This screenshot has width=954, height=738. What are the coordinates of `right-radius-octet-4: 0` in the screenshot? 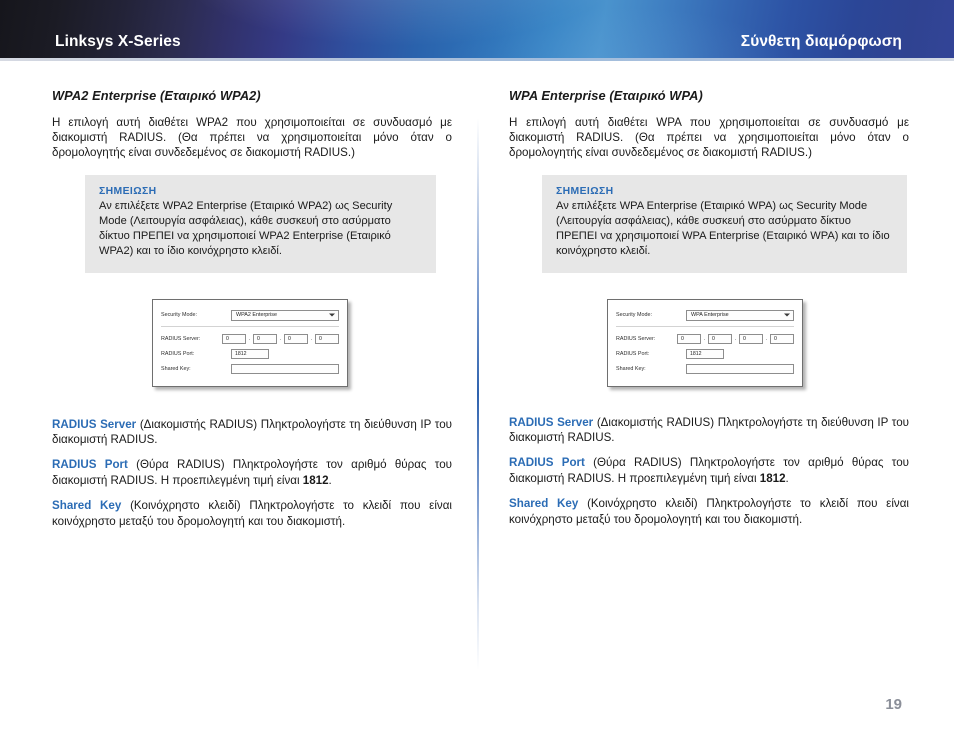 It's located at (782, 339).